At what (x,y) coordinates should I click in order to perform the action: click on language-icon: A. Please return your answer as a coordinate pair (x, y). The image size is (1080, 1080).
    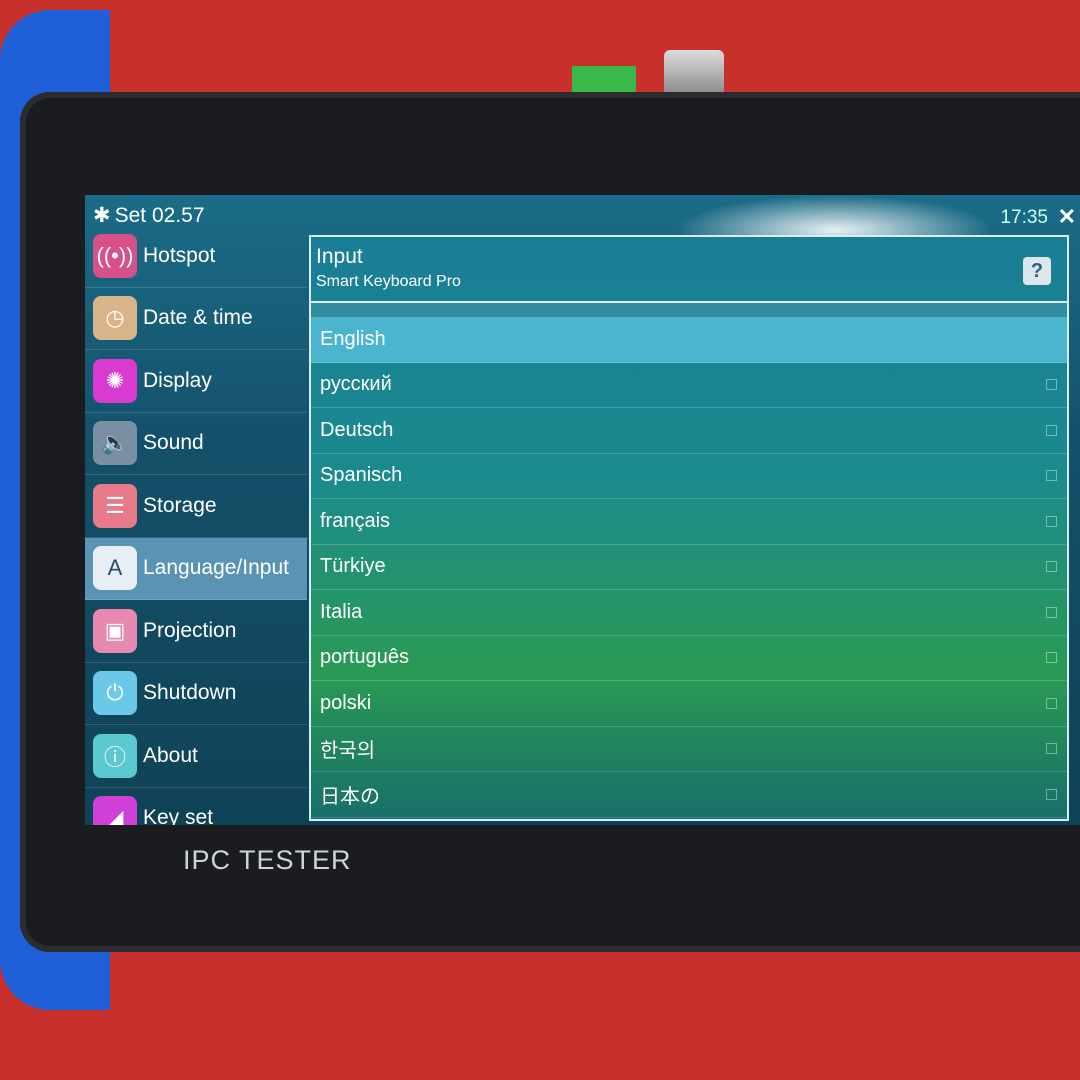
    Looking at the image, I should click on (115, 568).